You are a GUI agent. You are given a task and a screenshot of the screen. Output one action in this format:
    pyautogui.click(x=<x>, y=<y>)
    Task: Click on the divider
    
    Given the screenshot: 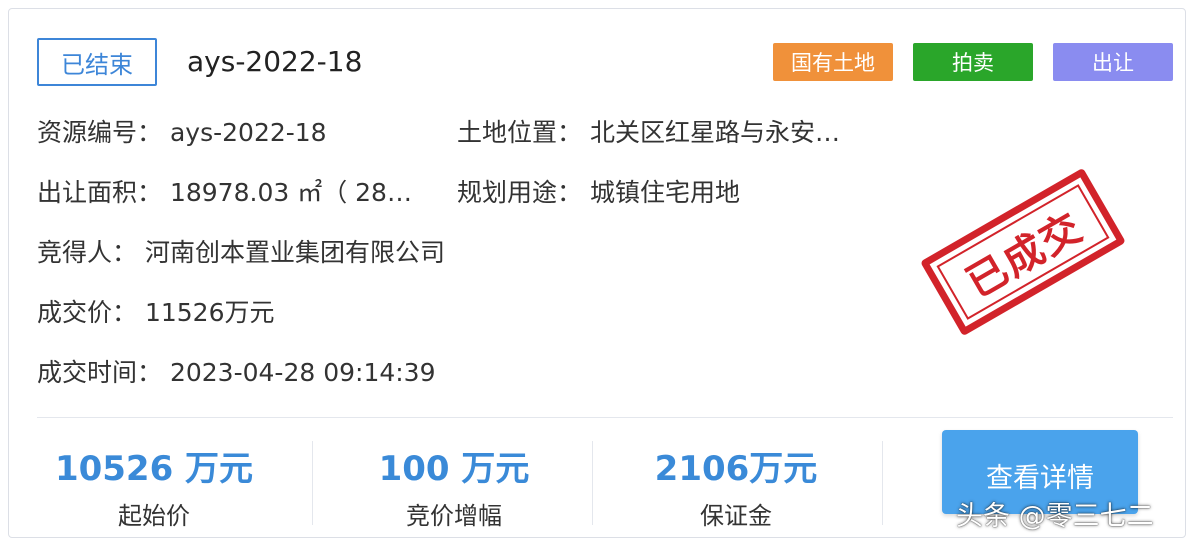 What is the action you would take?
    pyautogui.click(x=605, y=417)
    